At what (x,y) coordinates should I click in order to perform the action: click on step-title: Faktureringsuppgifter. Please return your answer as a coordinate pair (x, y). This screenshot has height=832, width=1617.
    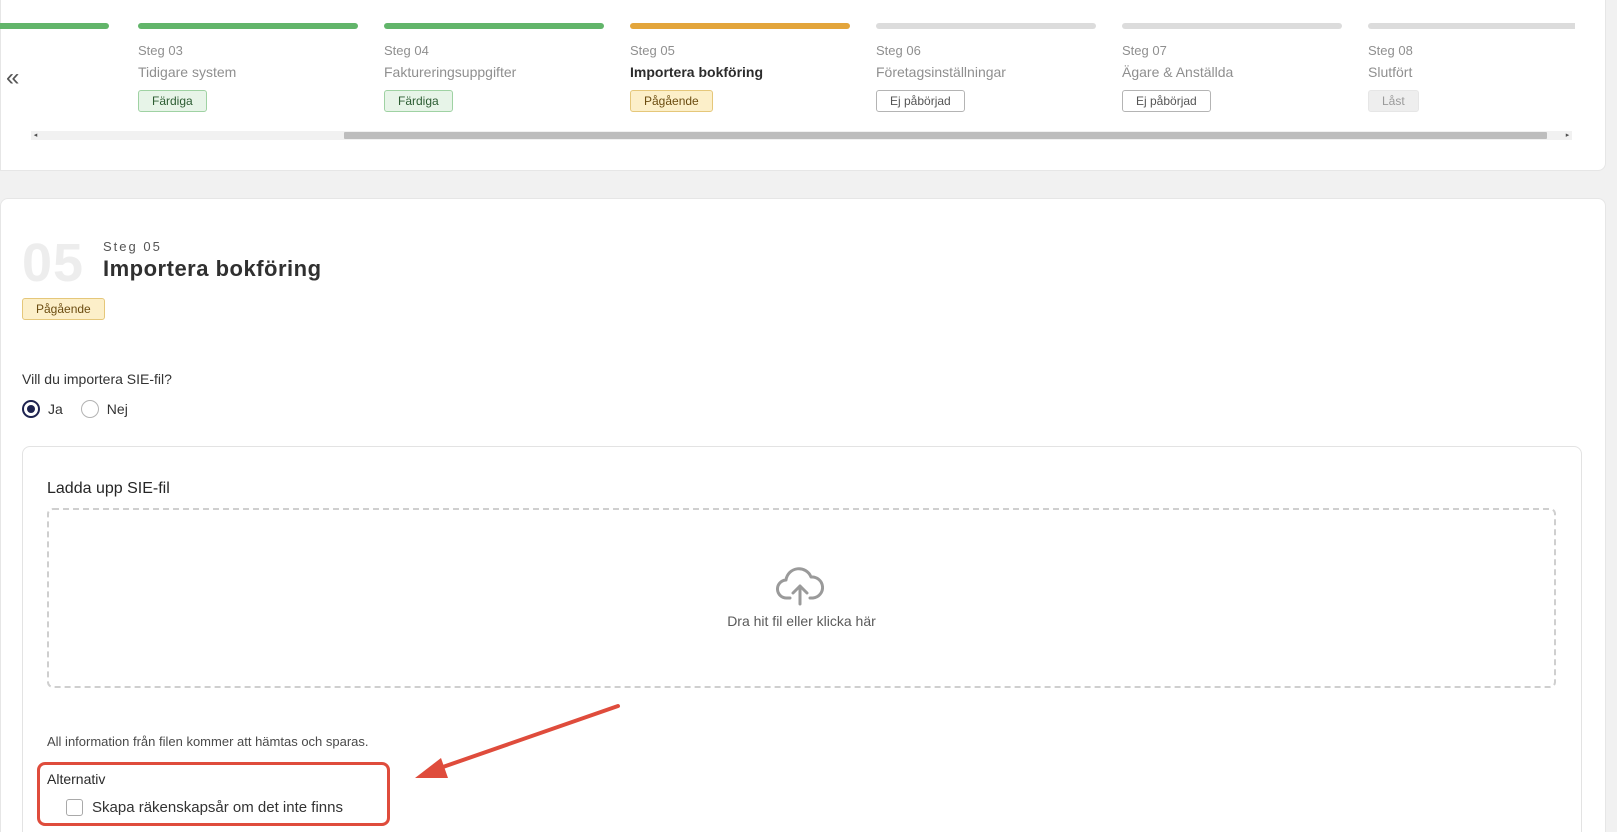
    Looking at the image, I should click on (450, 72).